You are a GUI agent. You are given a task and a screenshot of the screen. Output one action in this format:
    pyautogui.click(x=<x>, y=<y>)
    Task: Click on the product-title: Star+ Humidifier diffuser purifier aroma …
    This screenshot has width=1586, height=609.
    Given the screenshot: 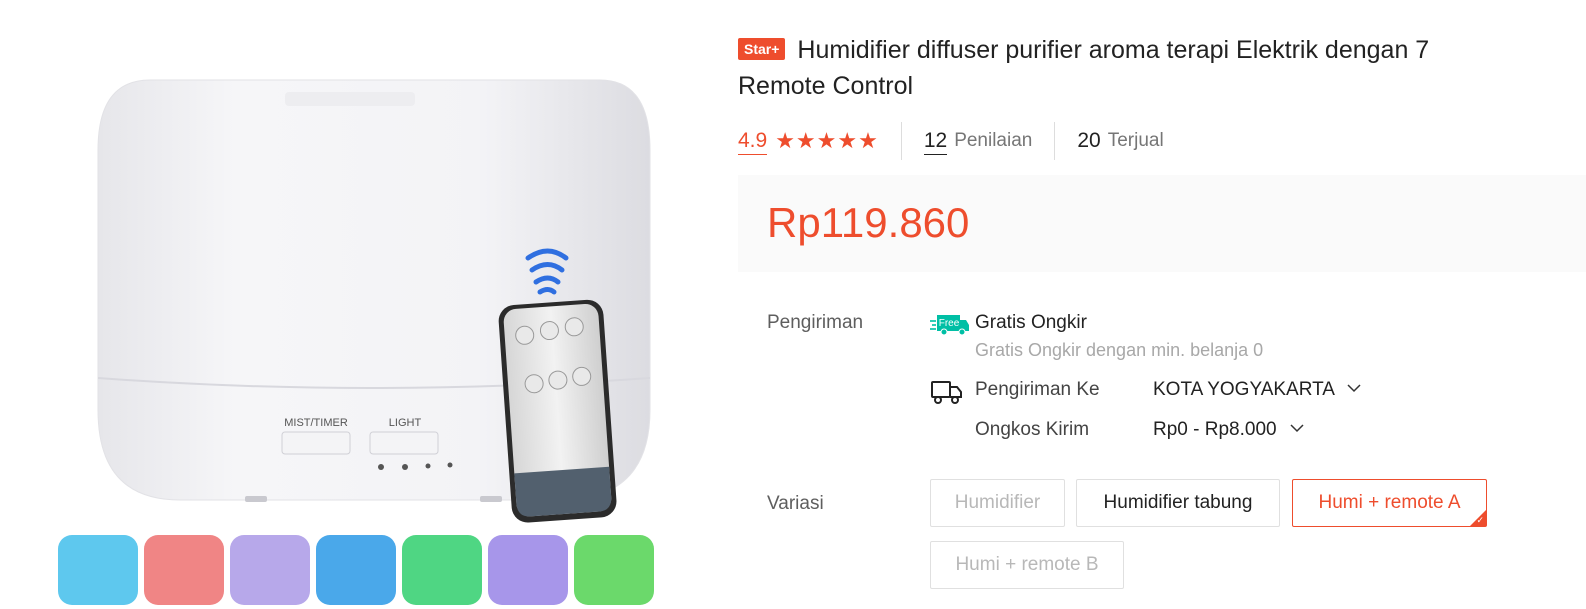 What is the action you would take?
    pyautogui.click(x=1162, y=68)
    